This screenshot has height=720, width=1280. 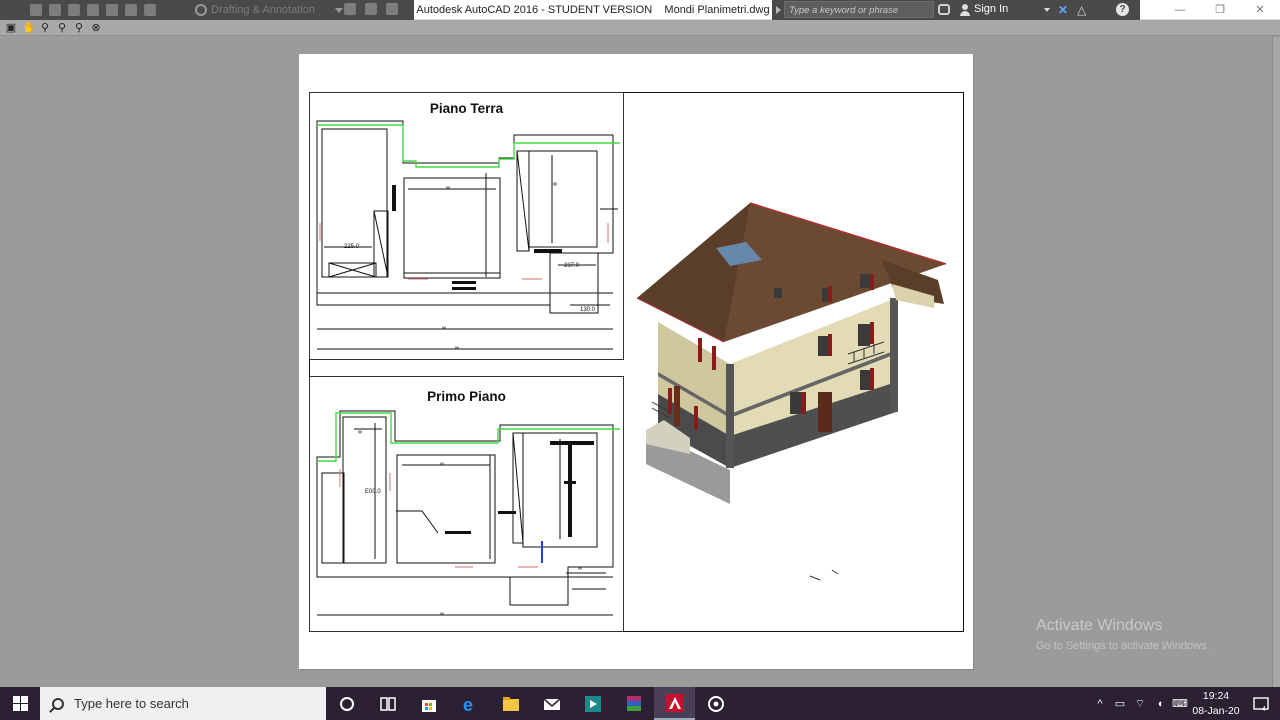 I want to click on system-tray: ^ ▭ ⌔ ◖ ⌨ 19:24 08-Jan-20 4, so click(x=1185, y=703).